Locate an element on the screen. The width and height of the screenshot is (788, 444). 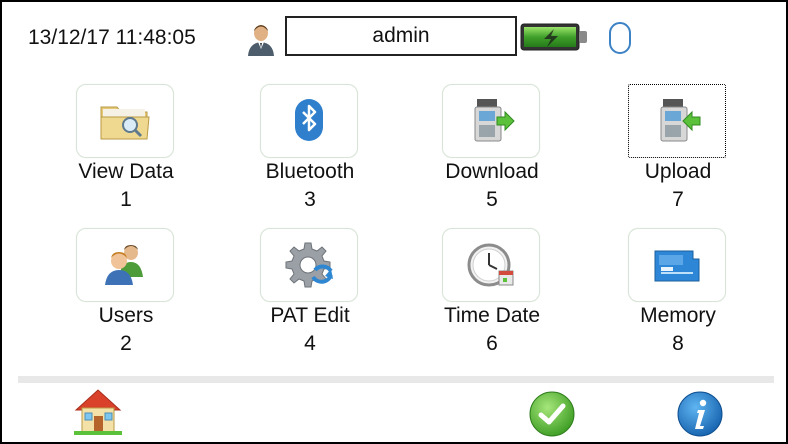
connection-status-icon is located at coordinates (620, 38).